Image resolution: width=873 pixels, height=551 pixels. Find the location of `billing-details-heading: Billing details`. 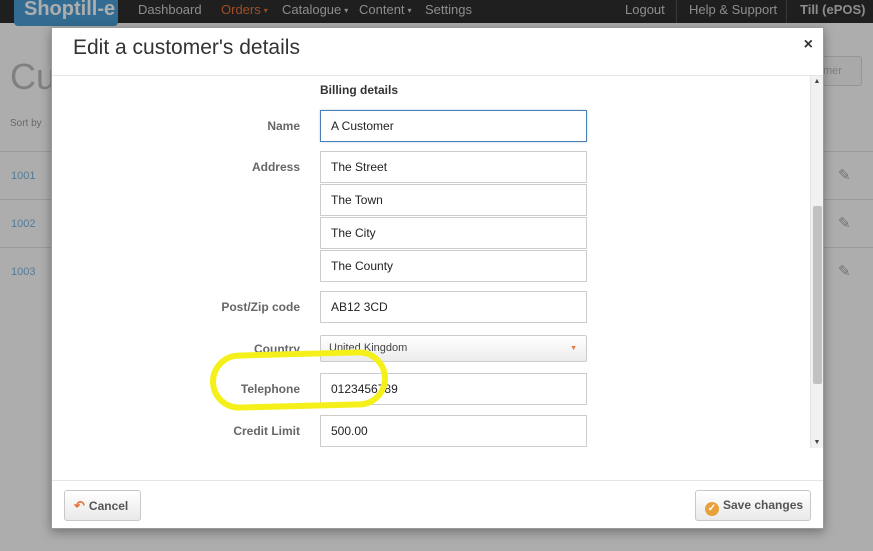

billing-details-heading: Billing details is located at coordinates (359, 90).